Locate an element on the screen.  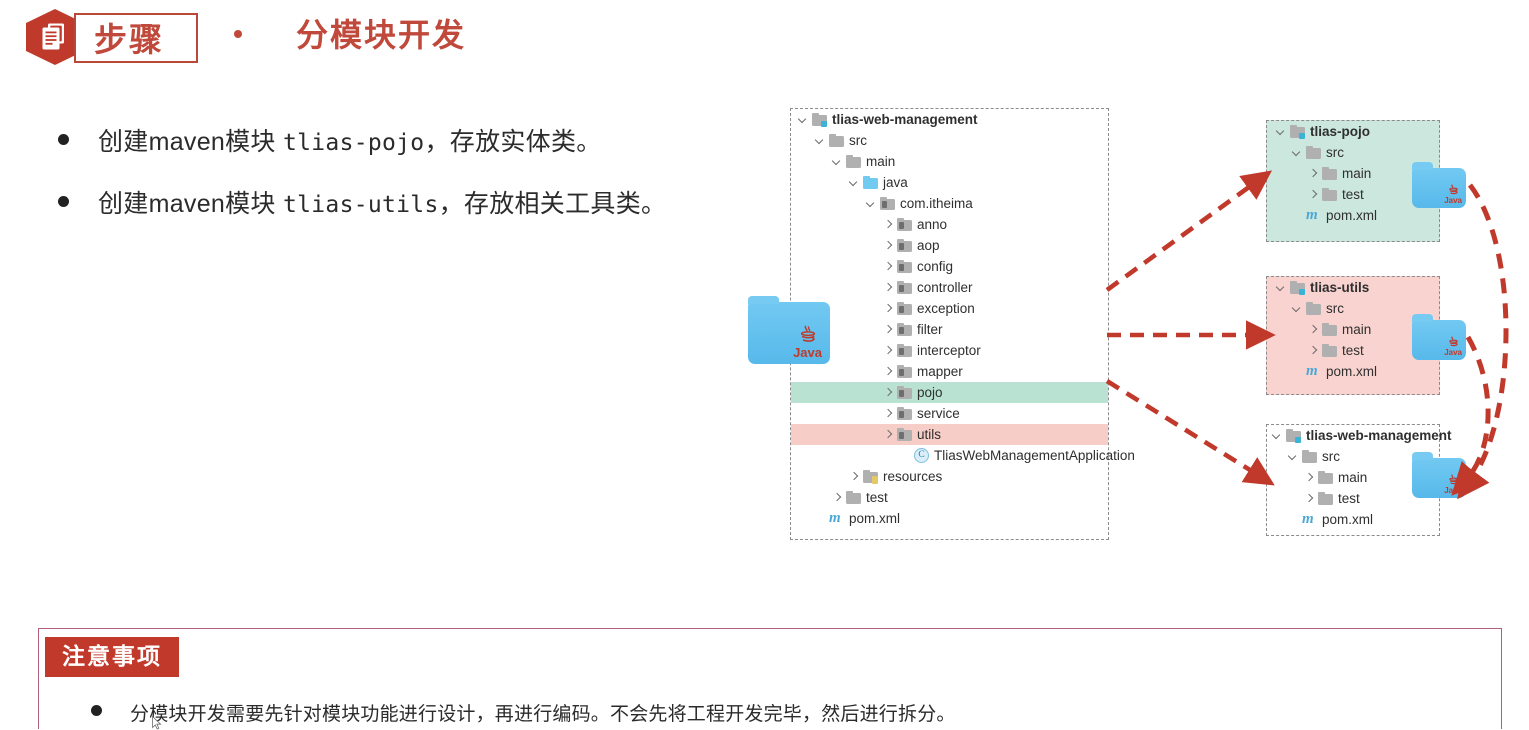
tree-row: filter is located at coordinates (949, 329).